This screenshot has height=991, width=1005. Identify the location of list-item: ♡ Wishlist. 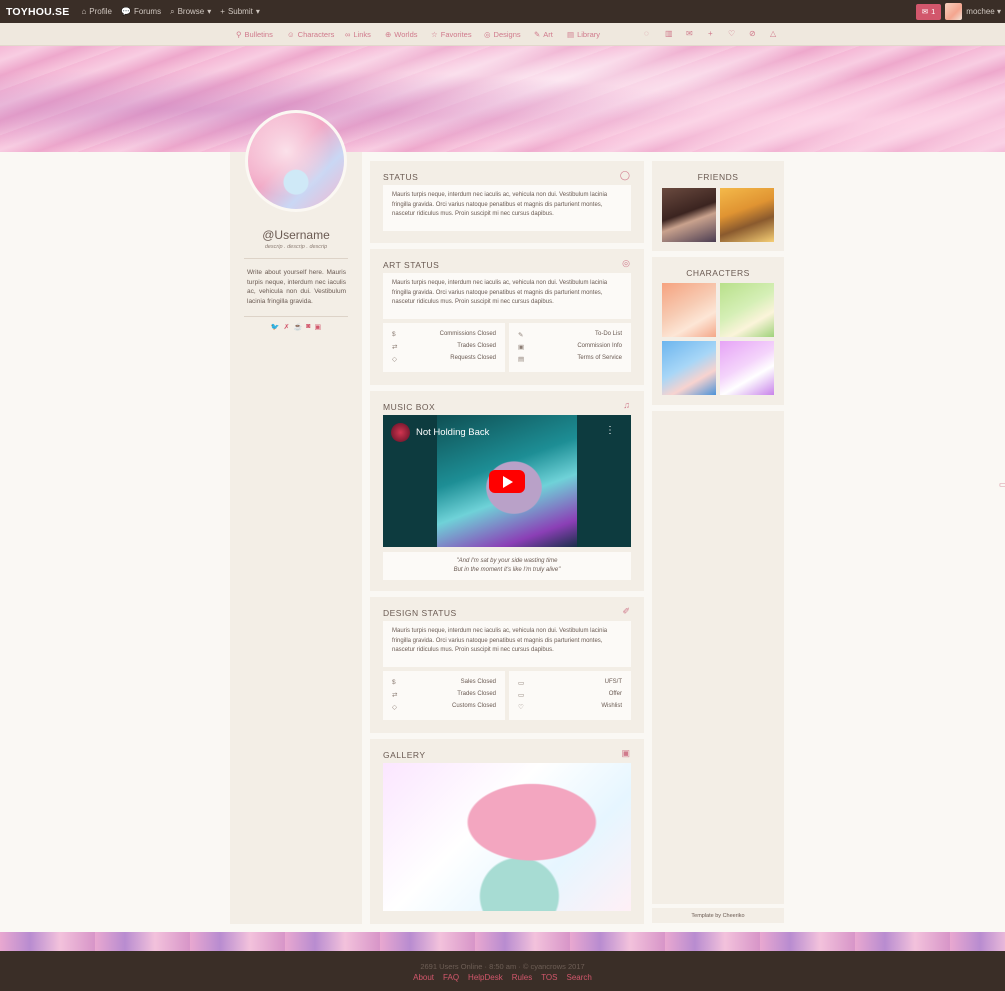
(570, 708).